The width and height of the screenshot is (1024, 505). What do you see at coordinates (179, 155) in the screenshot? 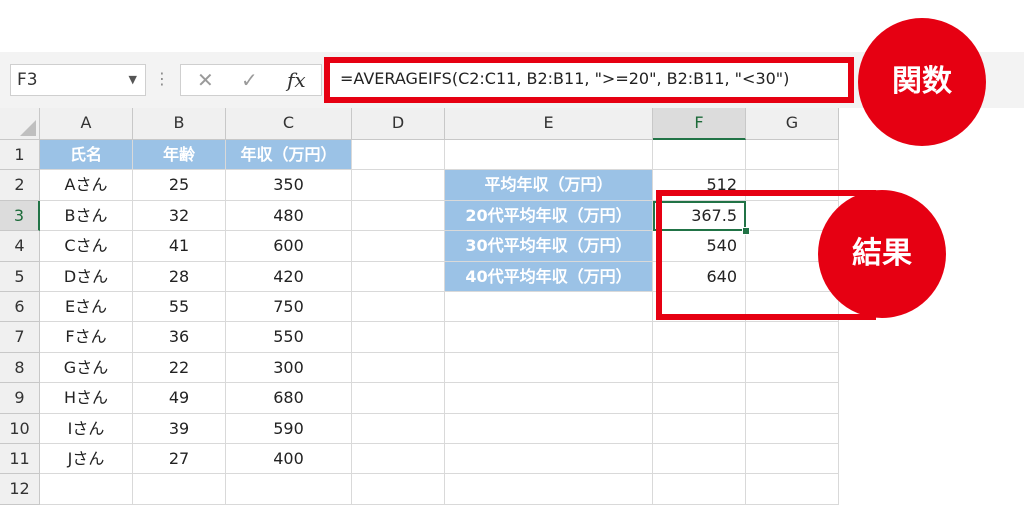
I see `table-header-cell: 年齢` at bounding box center [179, 155].